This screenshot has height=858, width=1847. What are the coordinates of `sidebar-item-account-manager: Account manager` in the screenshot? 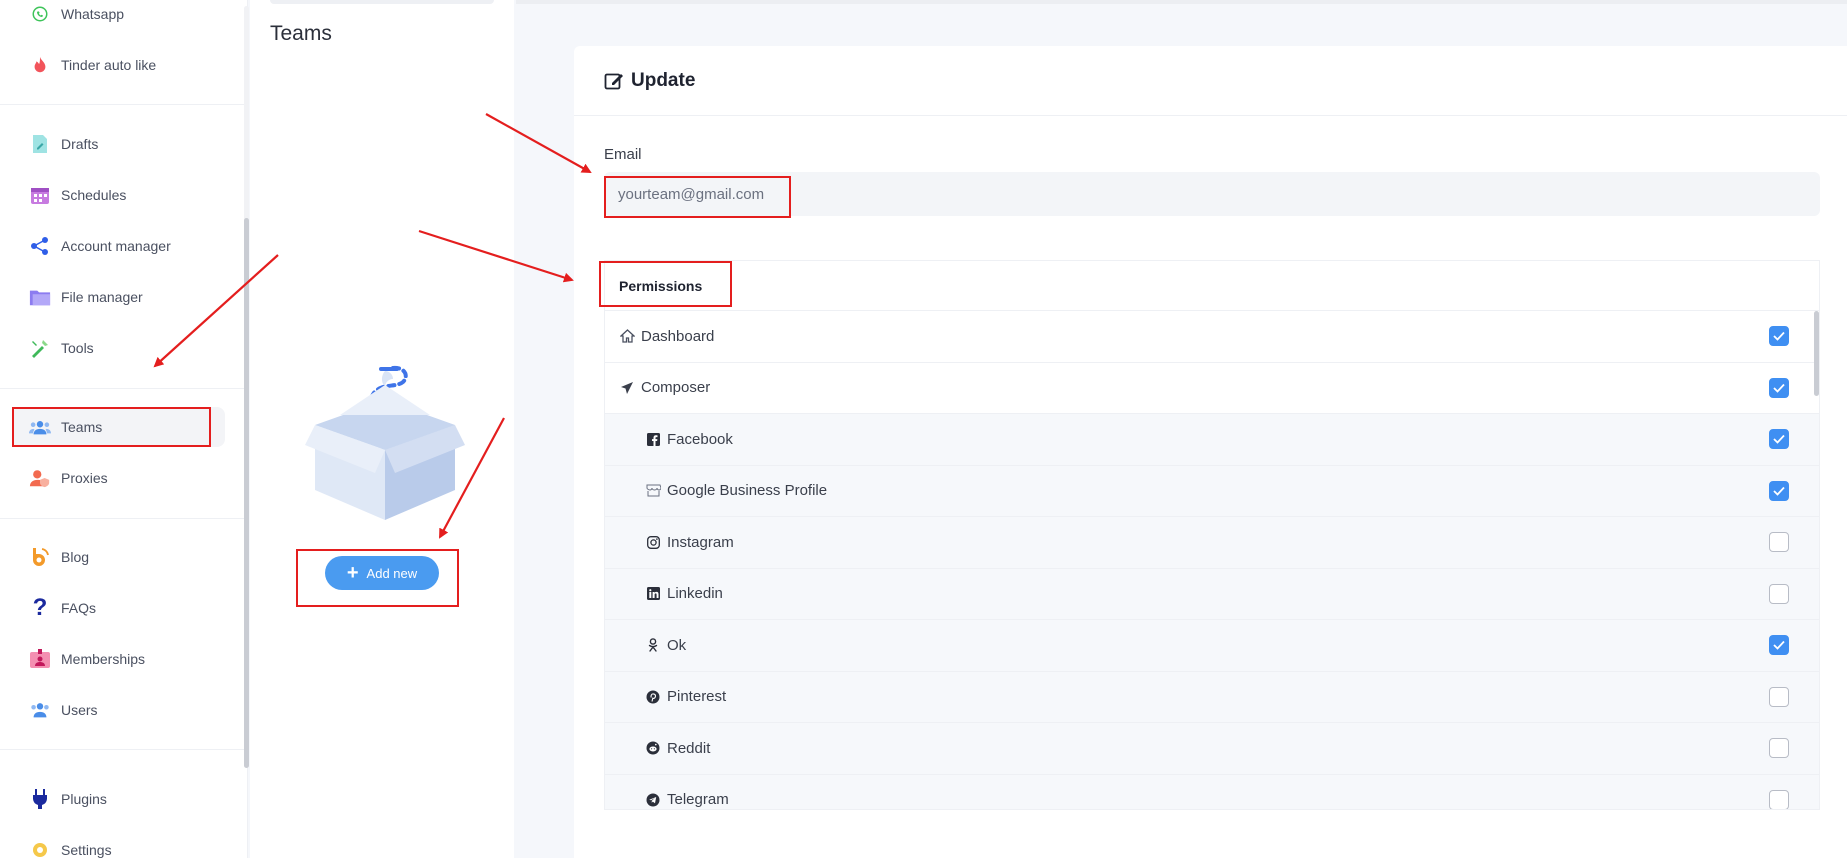 It's located at (118, 246).